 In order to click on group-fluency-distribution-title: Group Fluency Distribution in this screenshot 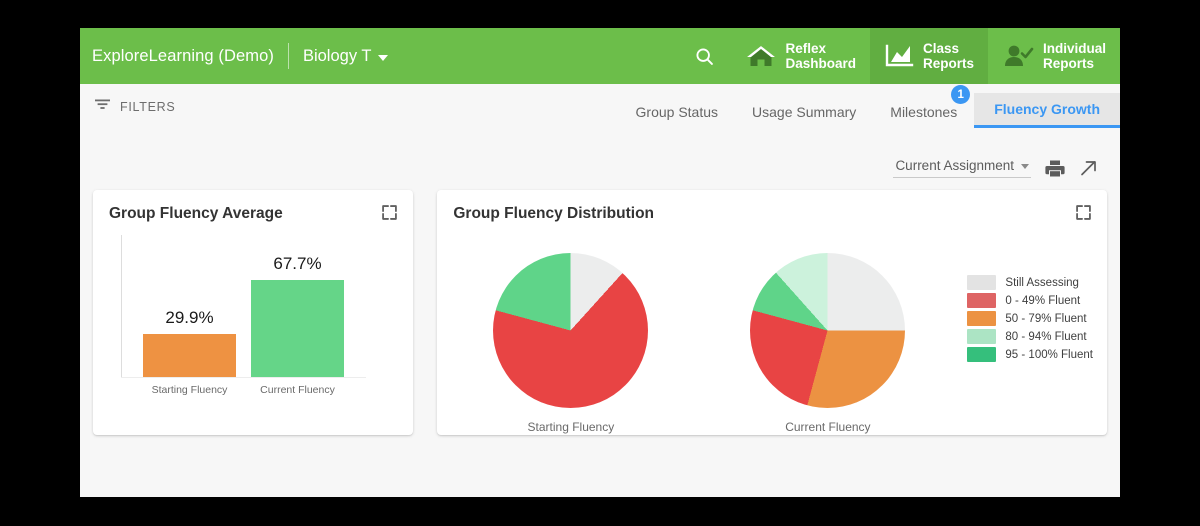, I will do `click(554, 213)`.